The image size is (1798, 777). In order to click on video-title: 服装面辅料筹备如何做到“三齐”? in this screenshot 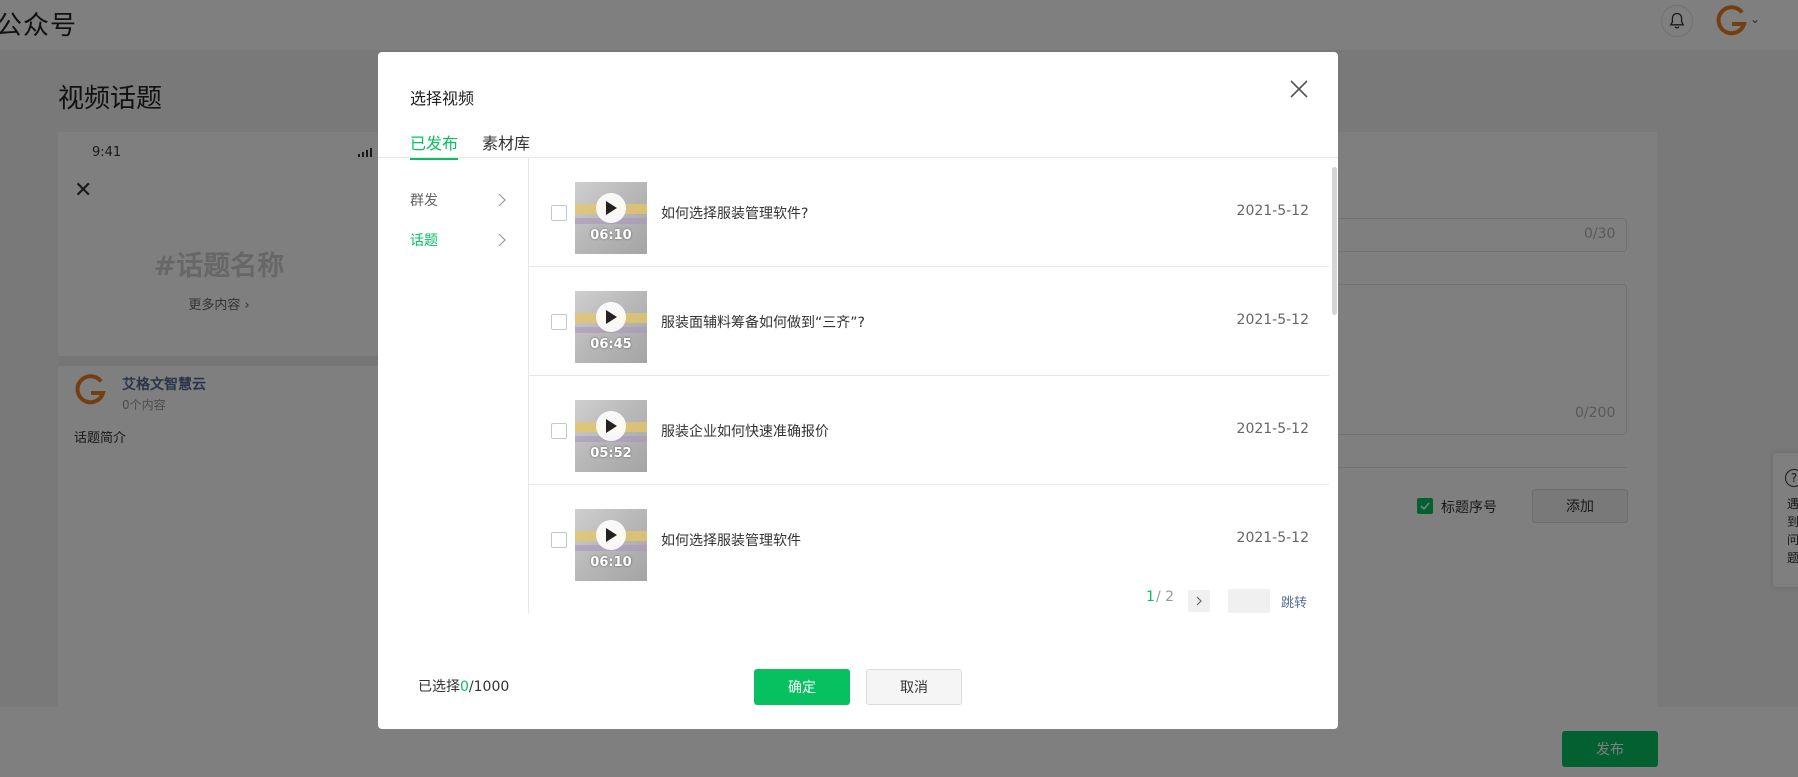, I will do `click(763, 323)`.